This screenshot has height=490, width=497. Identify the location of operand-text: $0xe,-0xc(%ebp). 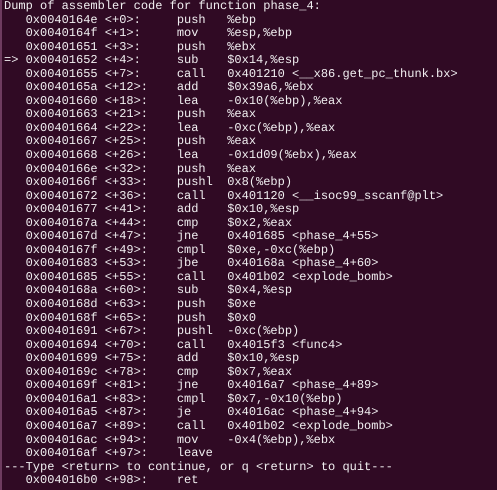
(281, 250).